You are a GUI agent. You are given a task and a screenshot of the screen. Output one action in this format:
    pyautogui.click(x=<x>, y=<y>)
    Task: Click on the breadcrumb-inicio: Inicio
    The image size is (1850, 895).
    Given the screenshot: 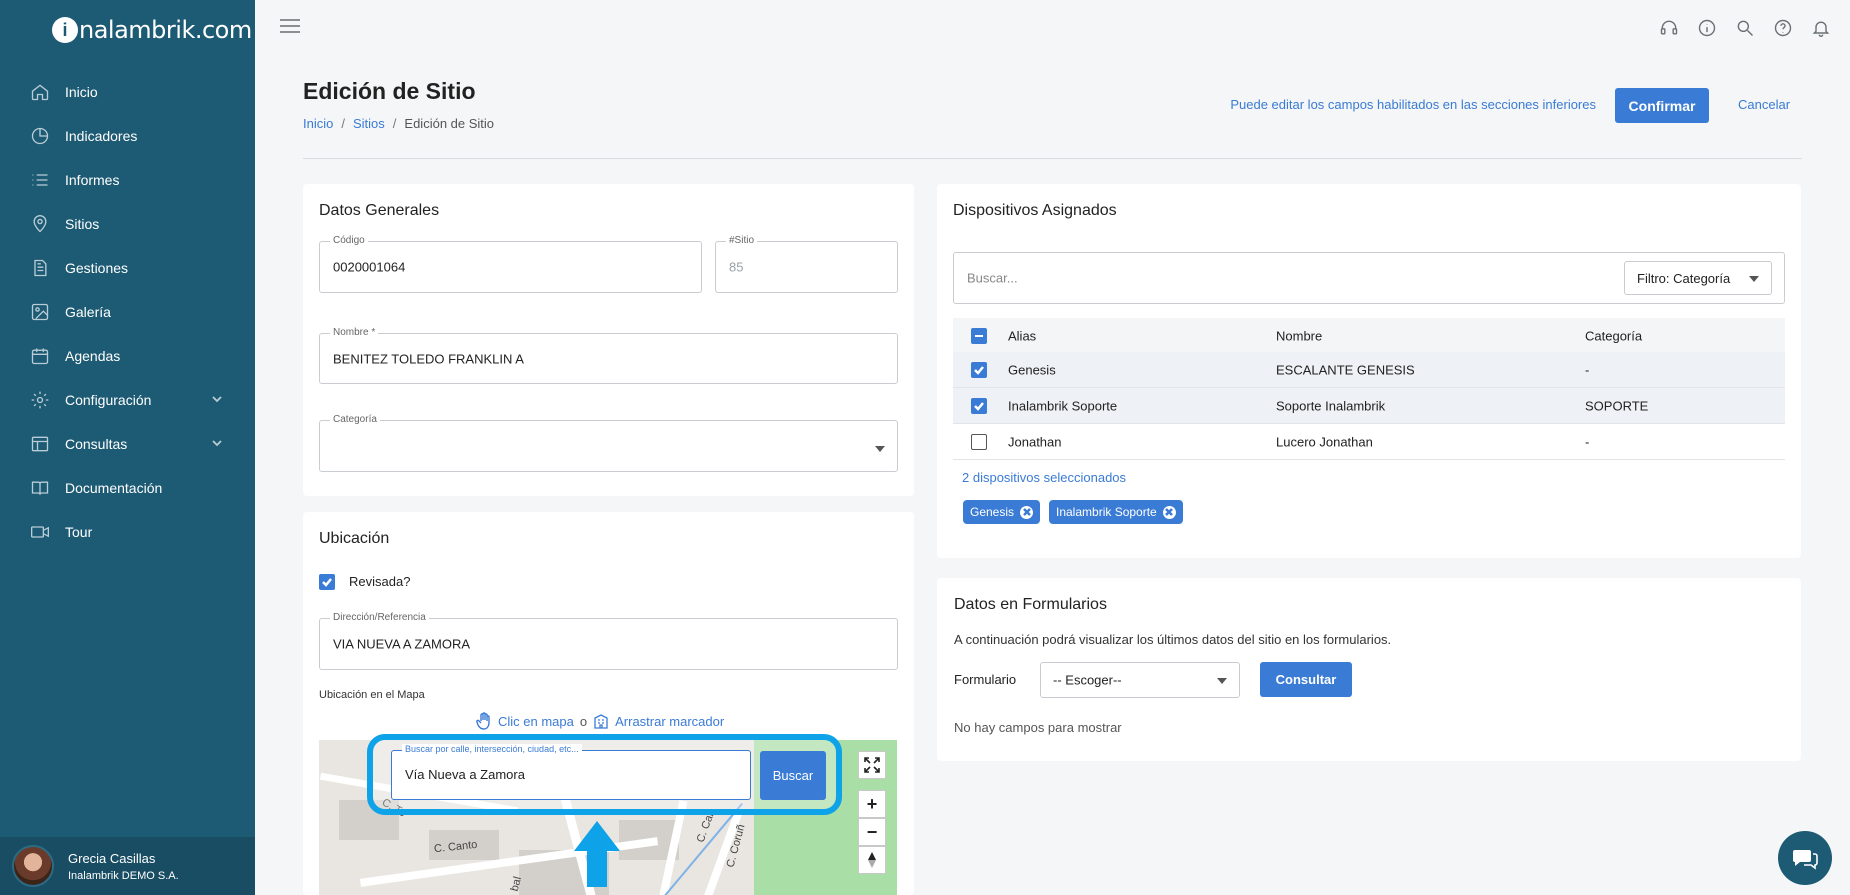 What is the action you would take?
    pyautogui.click(x=318, y=123)
    